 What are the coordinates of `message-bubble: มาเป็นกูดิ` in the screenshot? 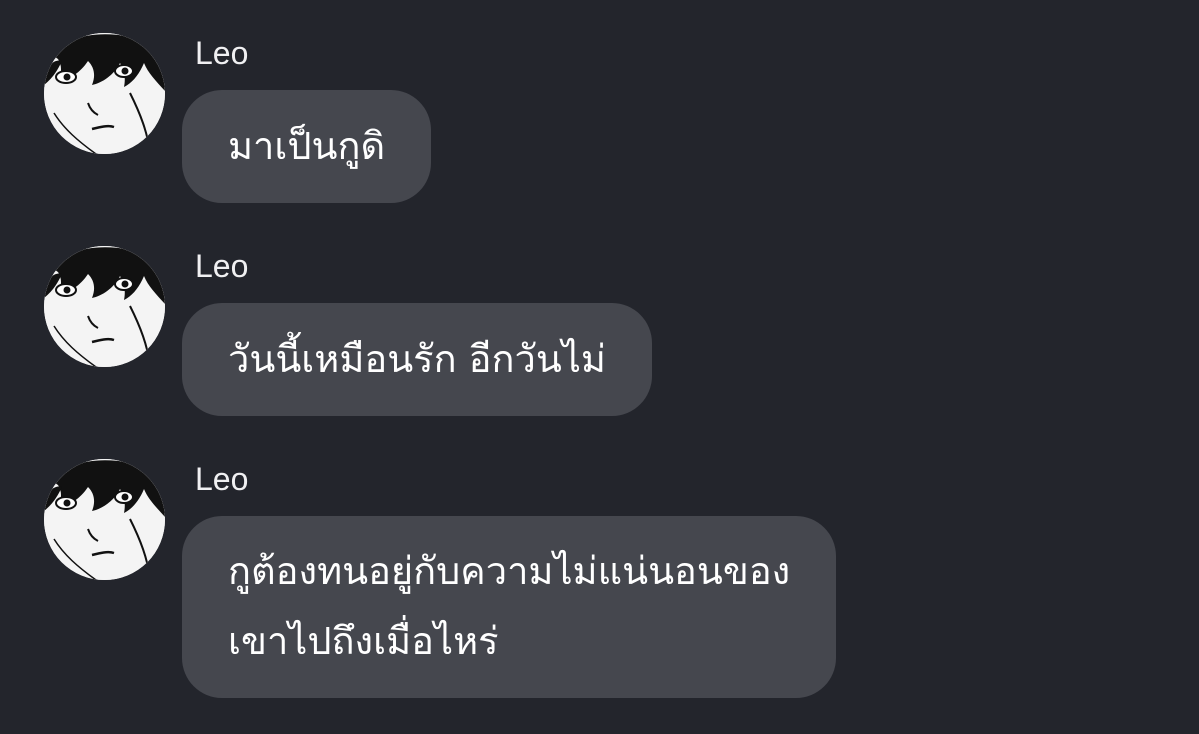 It's located at (307, 146).